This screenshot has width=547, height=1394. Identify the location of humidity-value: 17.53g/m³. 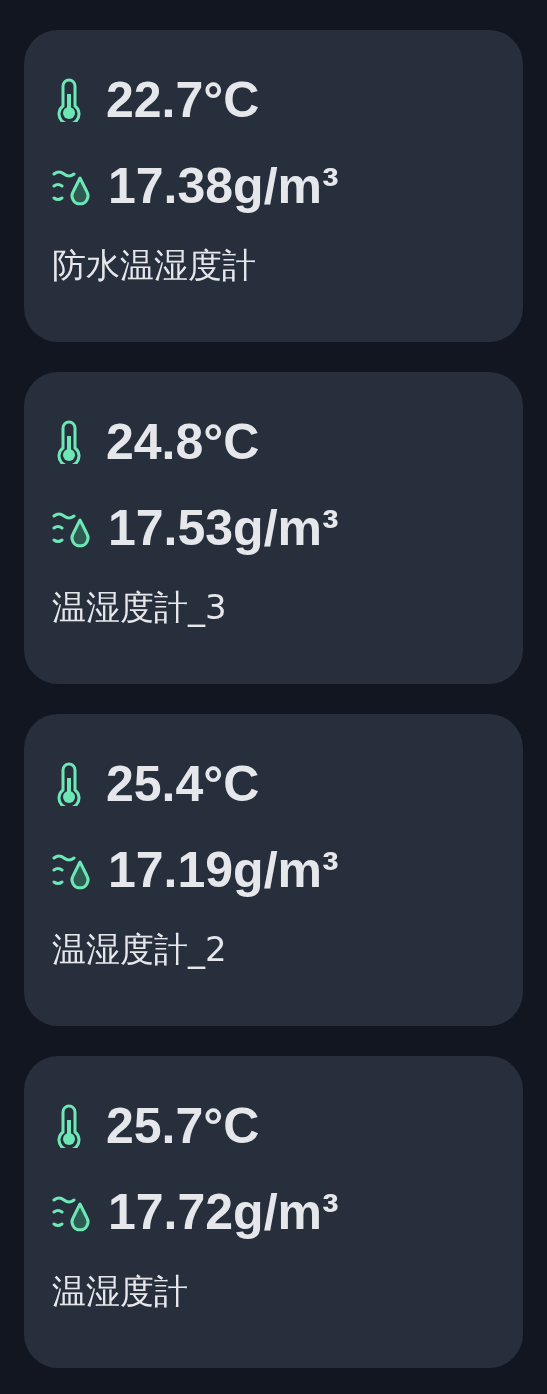
(223, 528).